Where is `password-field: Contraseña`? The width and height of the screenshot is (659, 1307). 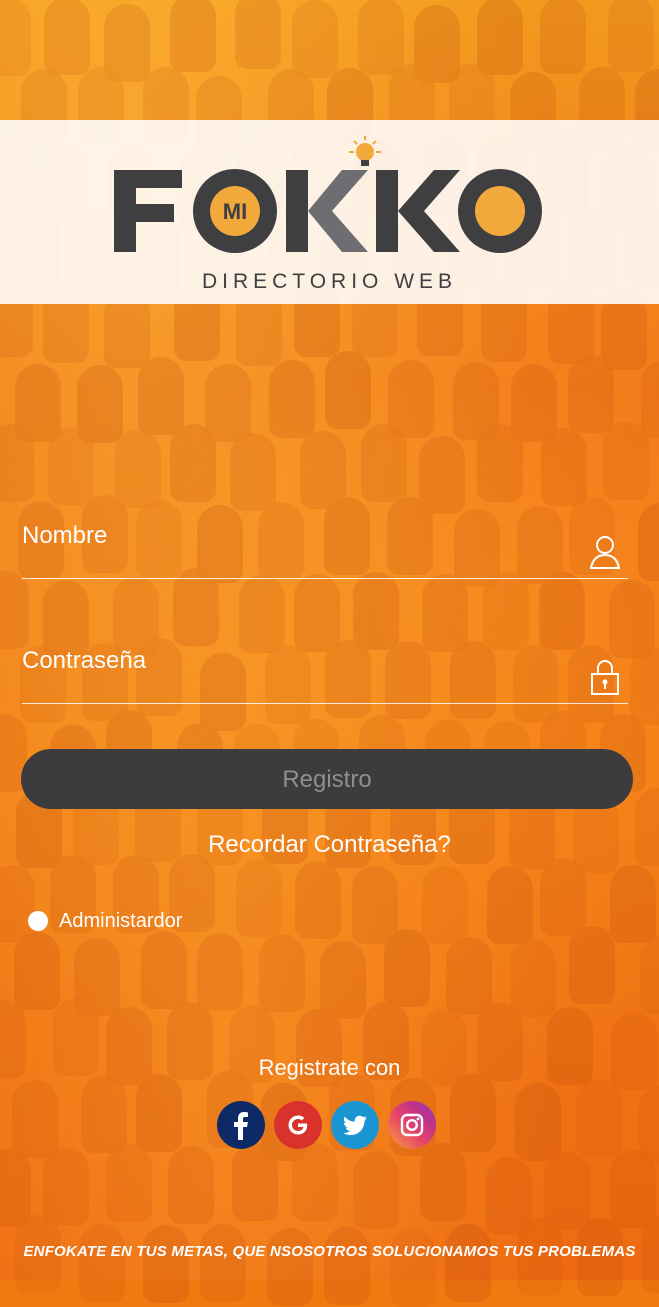
password-field: Contraseña is located at coordinates (325, 673).